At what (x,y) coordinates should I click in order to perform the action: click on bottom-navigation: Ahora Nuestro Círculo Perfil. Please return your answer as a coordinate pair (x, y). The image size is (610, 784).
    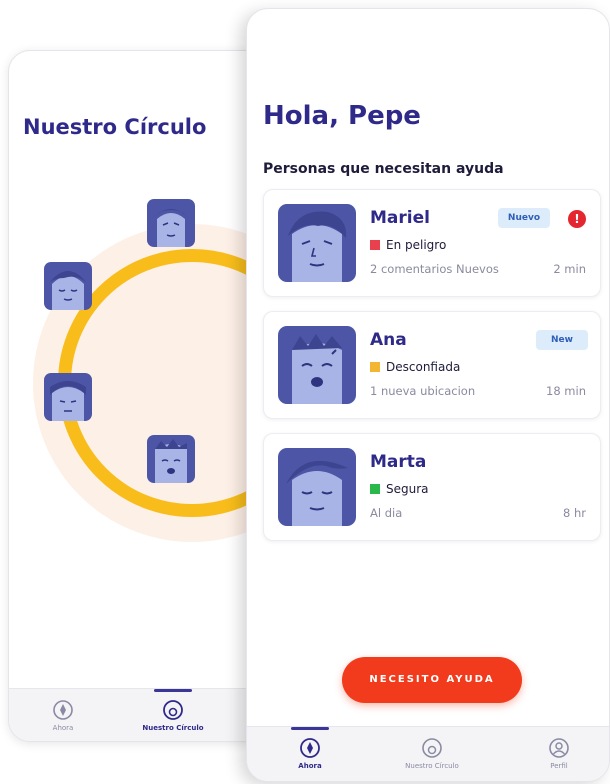
    Looking at the image, I should click on (428, 753).